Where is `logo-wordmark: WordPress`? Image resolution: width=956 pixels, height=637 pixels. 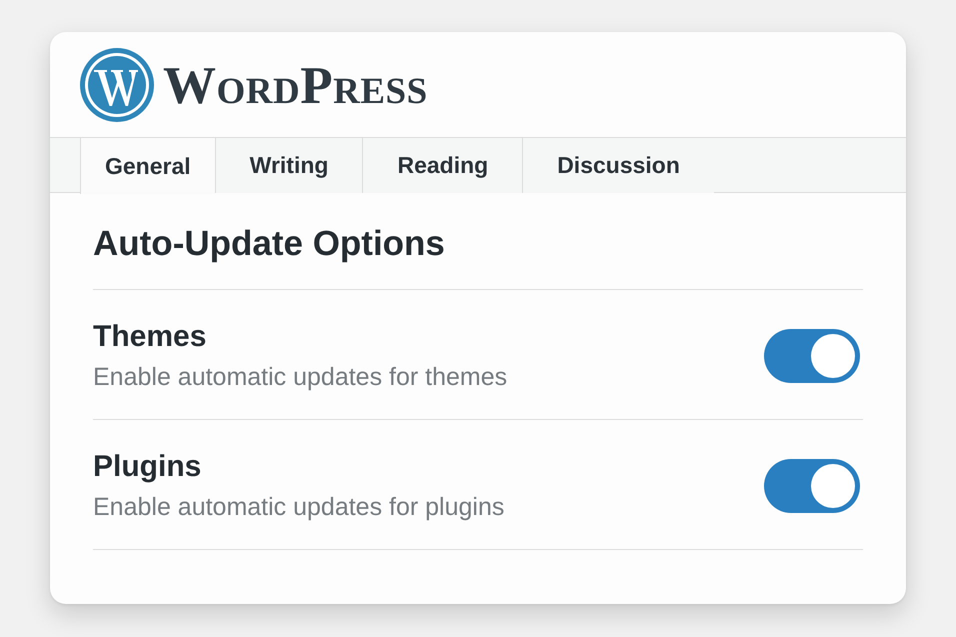 logo-wordmark: WordPress is located at coordinates (295, 86).